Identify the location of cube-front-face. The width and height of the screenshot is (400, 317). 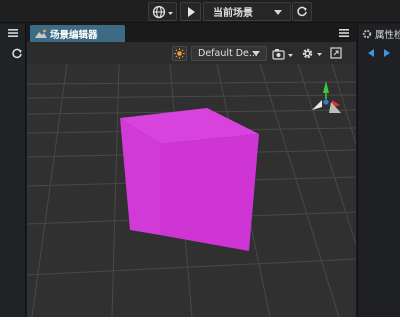
(209, 192).